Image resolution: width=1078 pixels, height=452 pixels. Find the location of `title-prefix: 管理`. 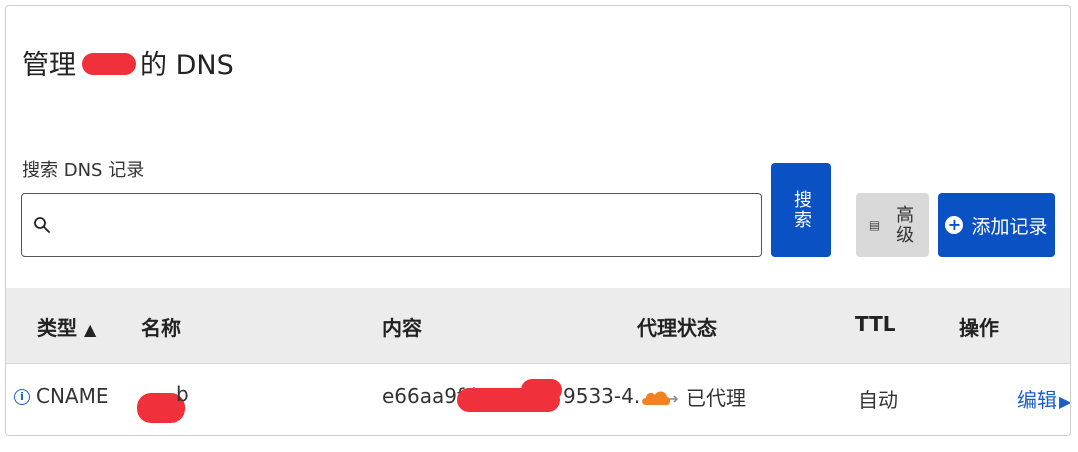

title-prefix: 管理 is located at coordinates (49, 65).